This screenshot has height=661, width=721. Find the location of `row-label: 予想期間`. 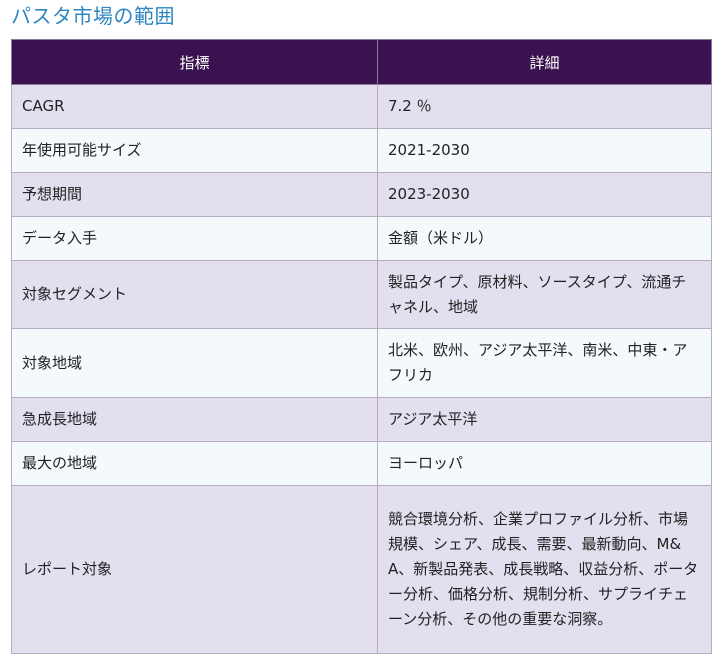

row-label: 予想期間 is located at coordinates (194, 194).